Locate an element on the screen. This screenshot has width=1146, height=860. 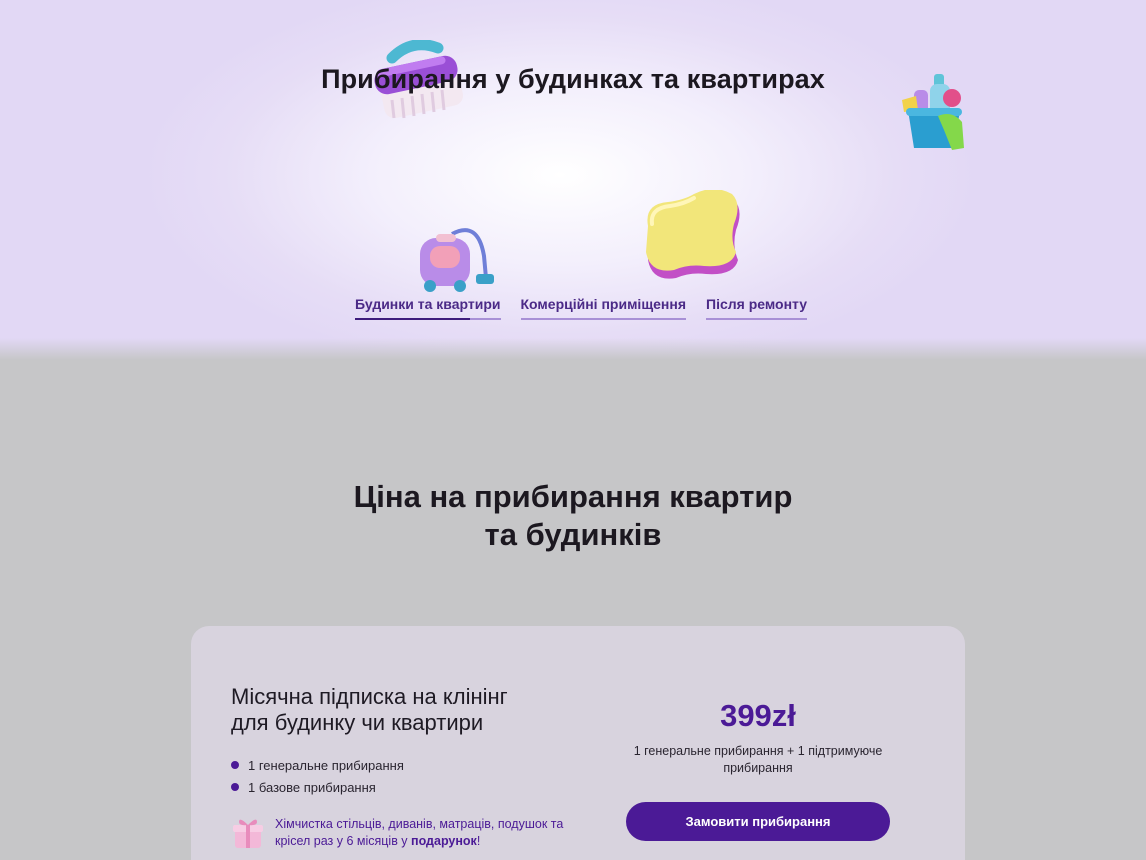
feature-item: 1 генеральне прибирання is located at coordinates (317, 765).